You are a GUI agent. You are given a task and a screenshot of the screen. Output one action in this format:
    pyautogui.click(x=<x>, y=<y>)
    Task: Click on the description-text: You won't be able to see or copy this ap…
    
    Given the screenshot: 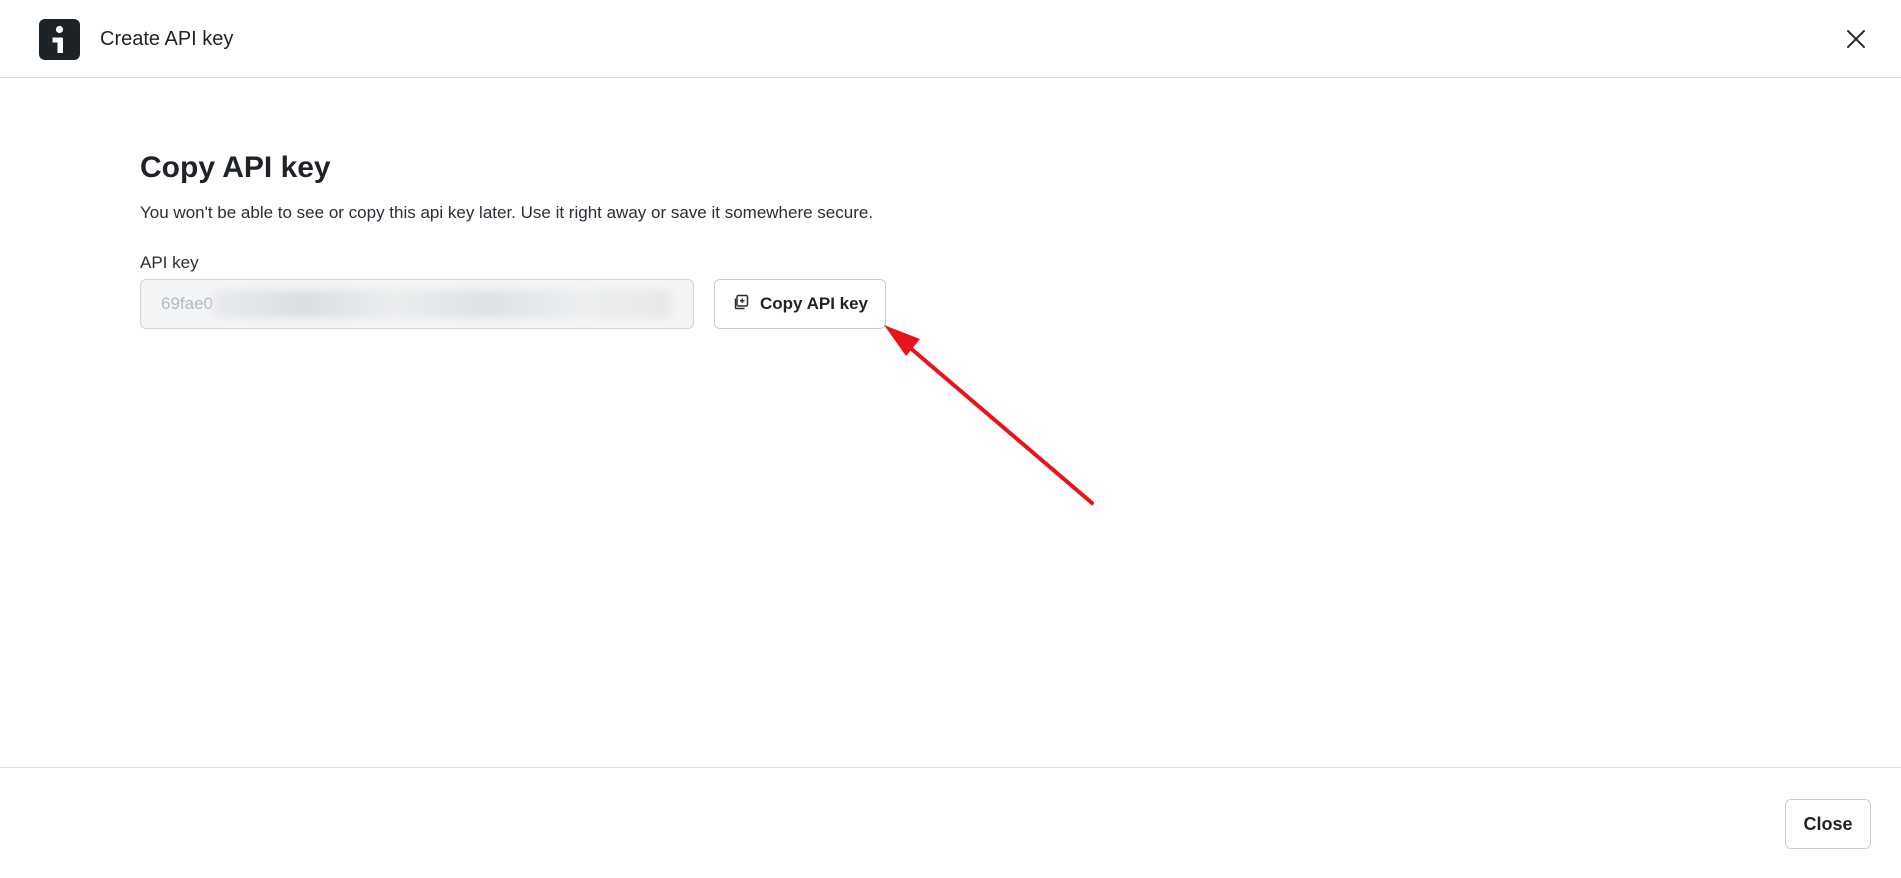 What is the action you would take?
    pyautogui.click(x=507, y=212)
    